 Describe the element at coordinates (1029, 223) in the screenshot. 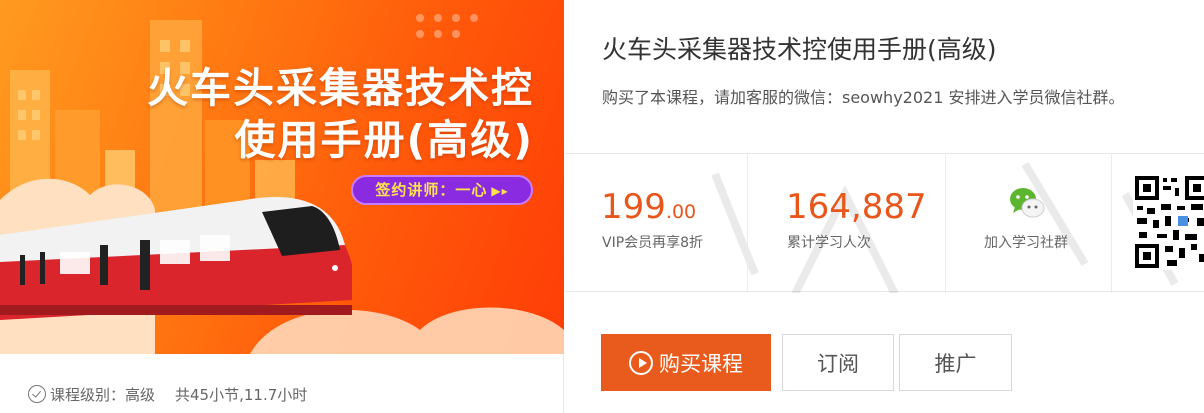

I see `join-community-stat: 加入学习社群` at that location.